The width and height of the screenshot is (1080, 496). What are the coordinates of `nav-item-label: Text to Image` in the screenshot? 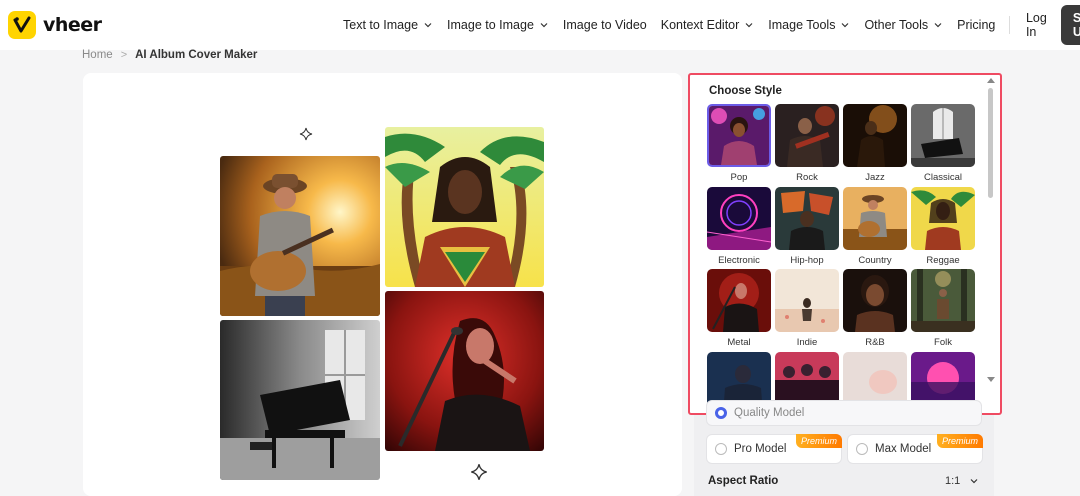 It's located at (381, 25).